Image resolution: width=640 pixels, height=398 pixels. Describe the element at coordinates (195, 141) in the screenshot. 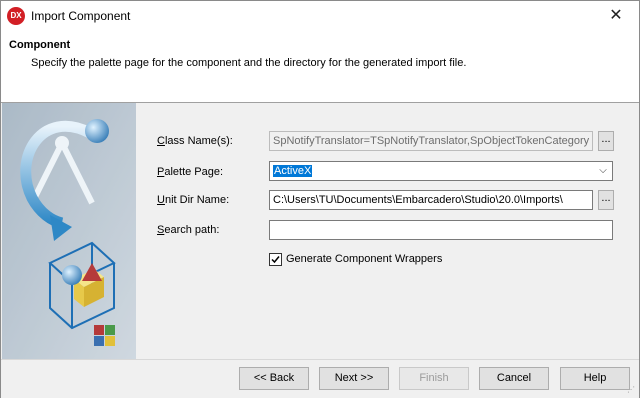

I see `class-name-label: Class Name(s):` at that location.